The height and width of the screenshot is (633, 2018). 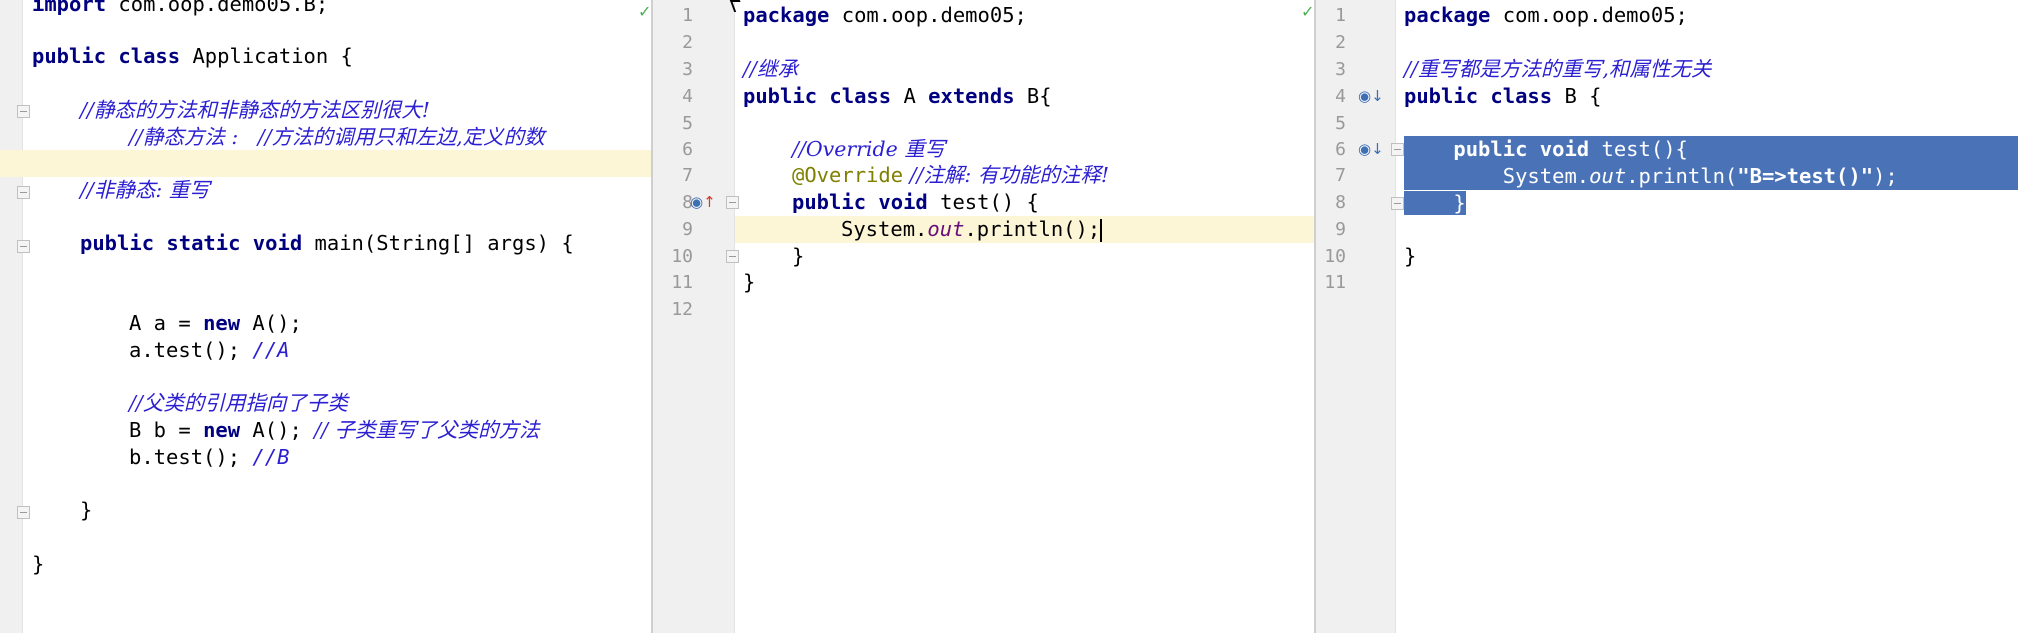 What do you see at coordinates (390, 137) in the screenshot?
I see `code-line: //静态方法 : //方法的调用只和左边,定义的数` at bounding box center [390, 137].